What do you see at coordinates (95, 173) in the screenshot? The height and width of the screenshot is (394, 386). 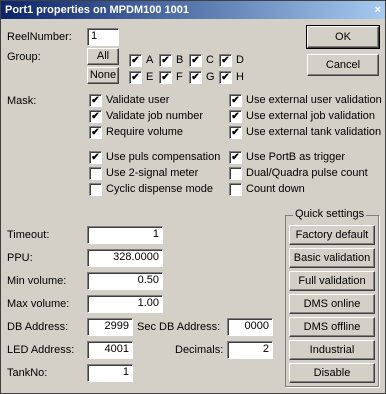 I see `mask-use-2-signal-meter-checkbox` at bounding box center [95, 173].